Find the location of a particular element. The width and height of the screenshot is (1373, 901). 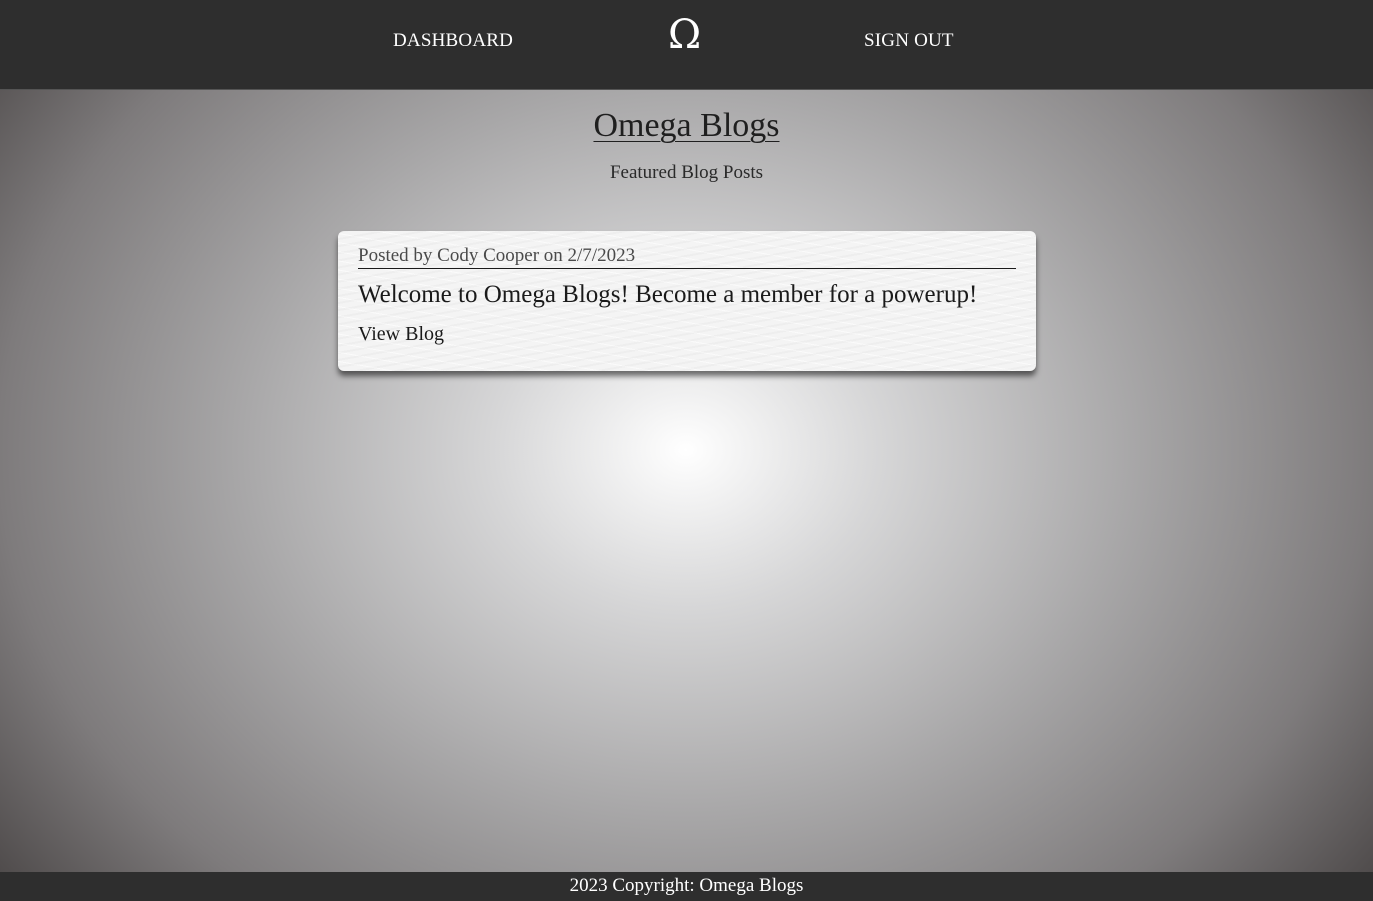

page-subtitle: Featured Blog Posts is located at coordinates (686, 172).